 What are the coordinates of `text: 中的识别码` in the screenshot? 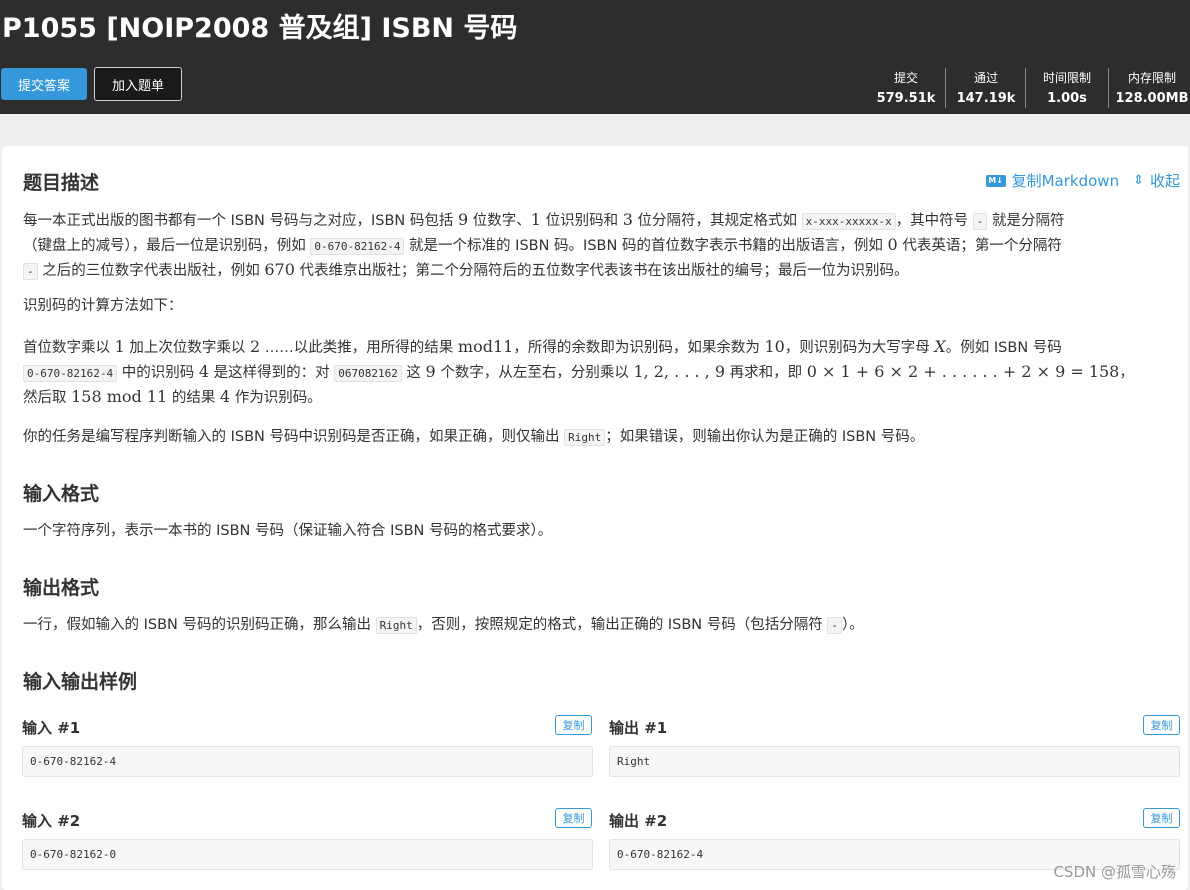 It's located at (158, 373).